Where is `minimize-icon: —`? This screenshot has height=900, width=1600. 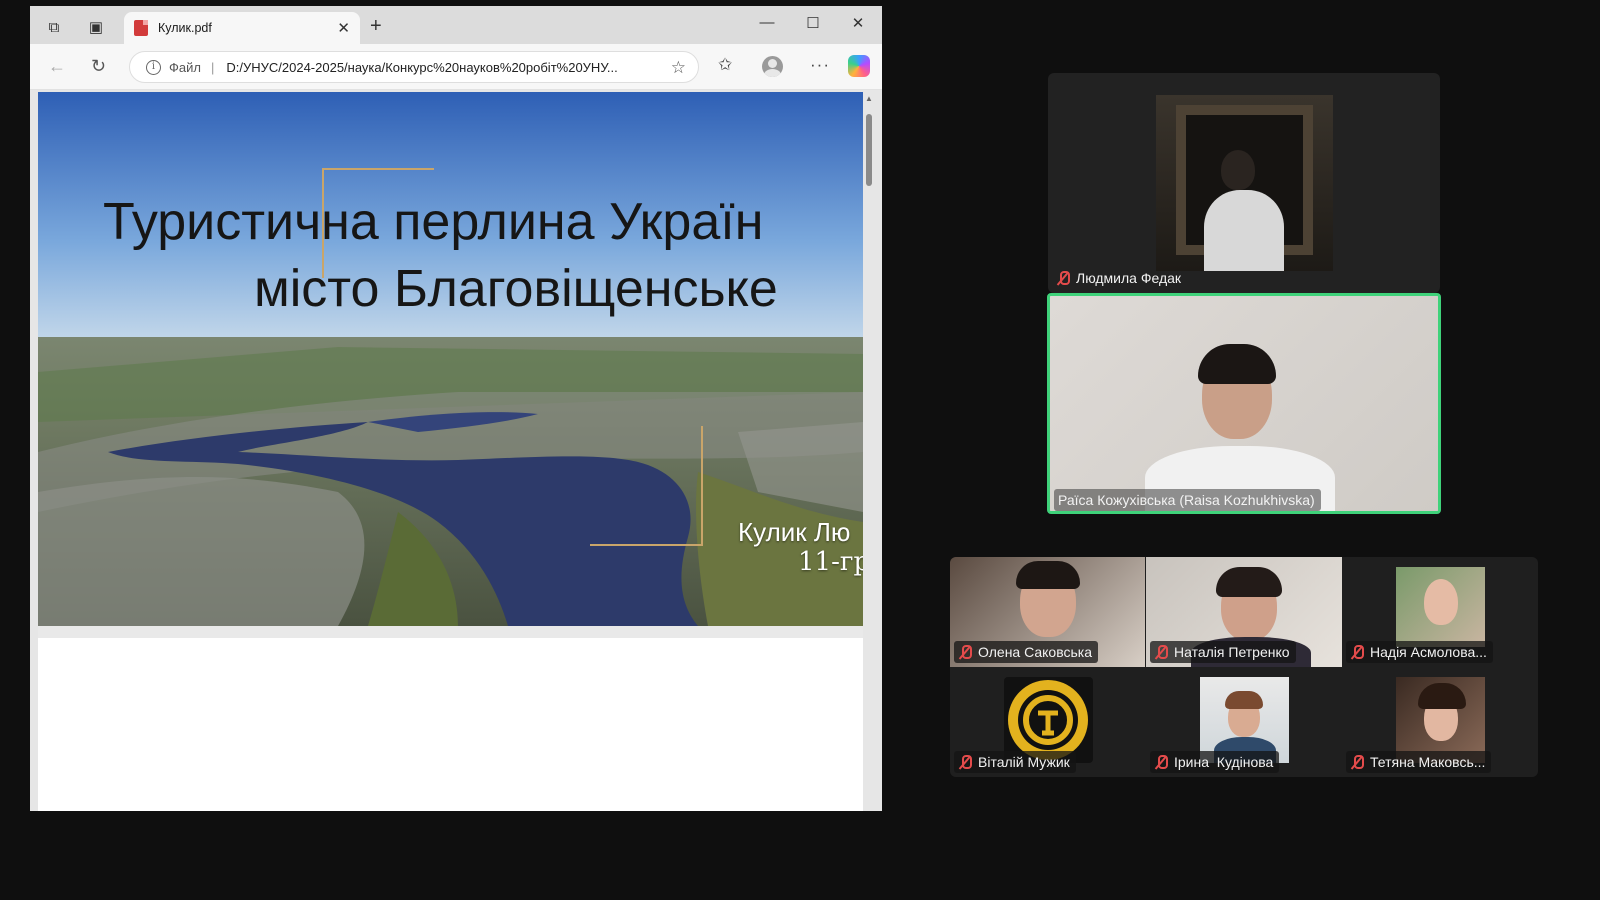 minimize-icon: — is located at coordinates (767, 22).